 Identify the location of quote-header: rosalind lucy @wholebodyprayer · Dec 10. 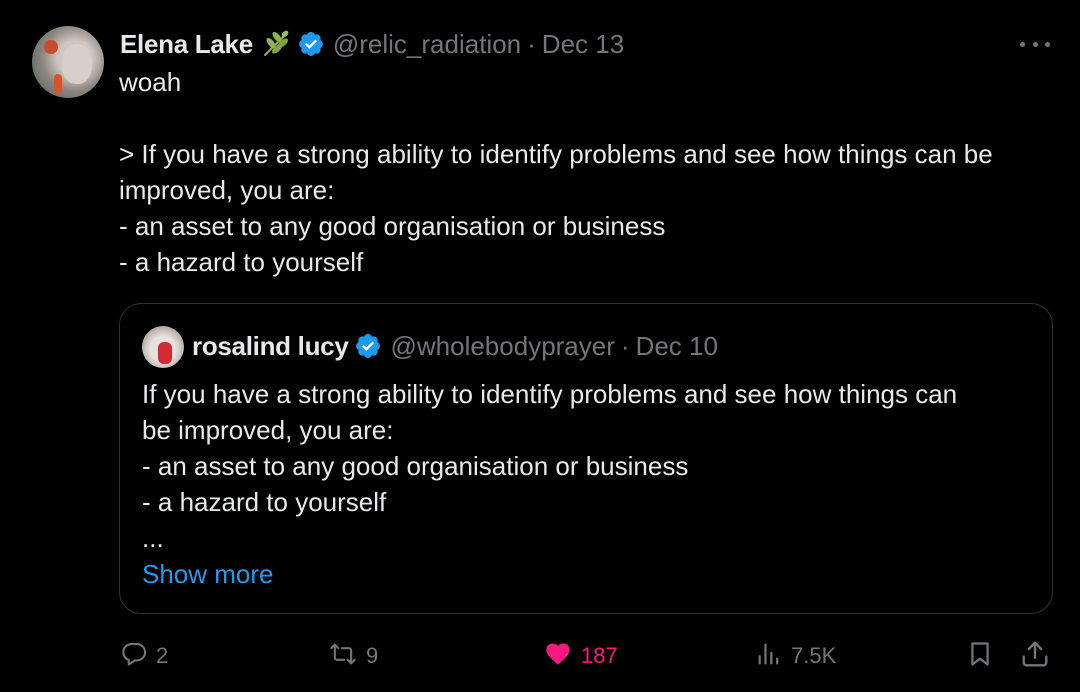
(455, 346).